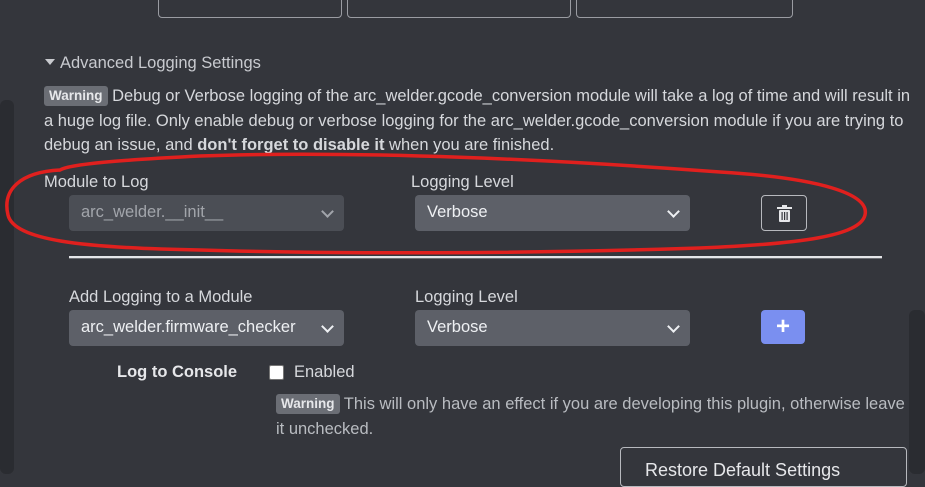 Image resolution: width=925 pixels, height=487 pixels. I want to click on plus-icon: +, so click(782, 326).